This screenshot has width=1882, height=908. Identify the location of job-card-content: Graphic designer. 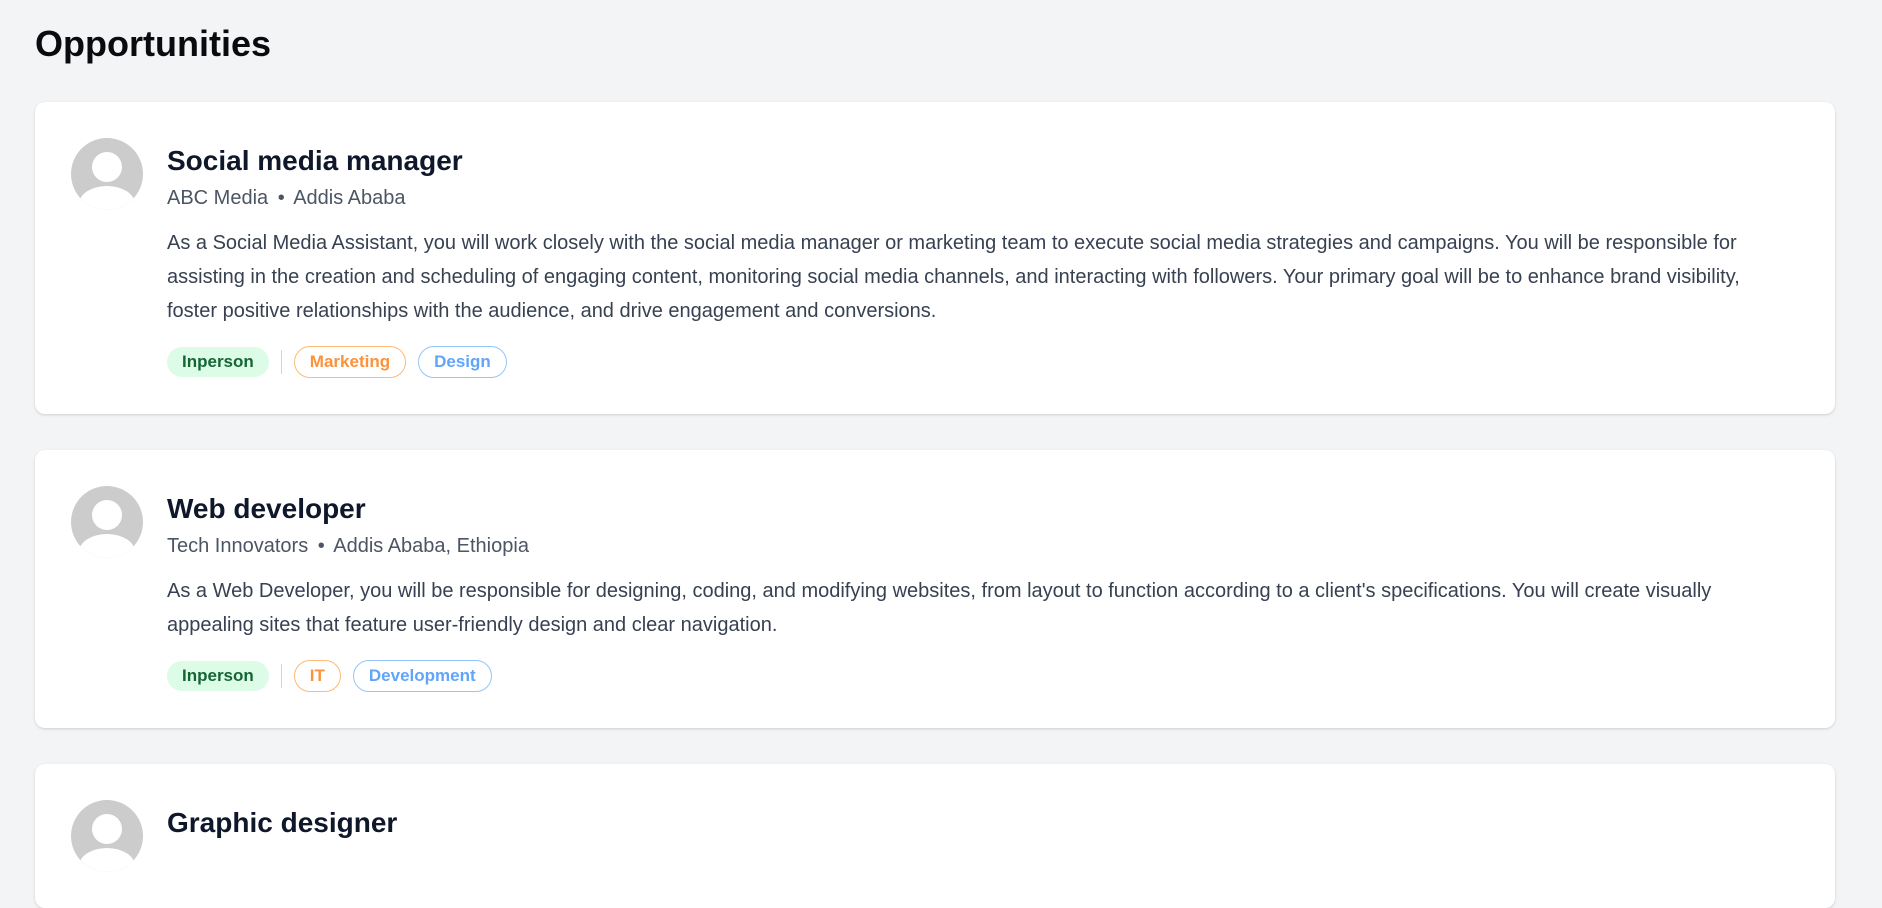
(977, 836).